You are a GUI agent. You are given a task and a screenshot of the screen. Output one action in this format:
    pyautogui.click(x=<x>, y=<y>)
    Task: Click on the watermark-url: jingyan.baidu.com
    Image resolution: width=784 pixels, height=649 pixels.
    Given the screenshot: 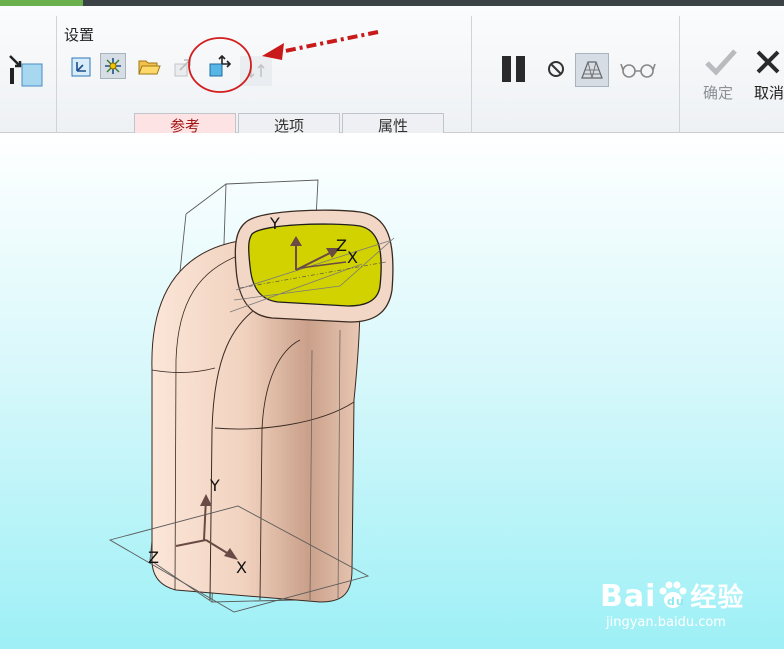 What is the action you would take?
    pyautogui.click(x=666, y=622)
    